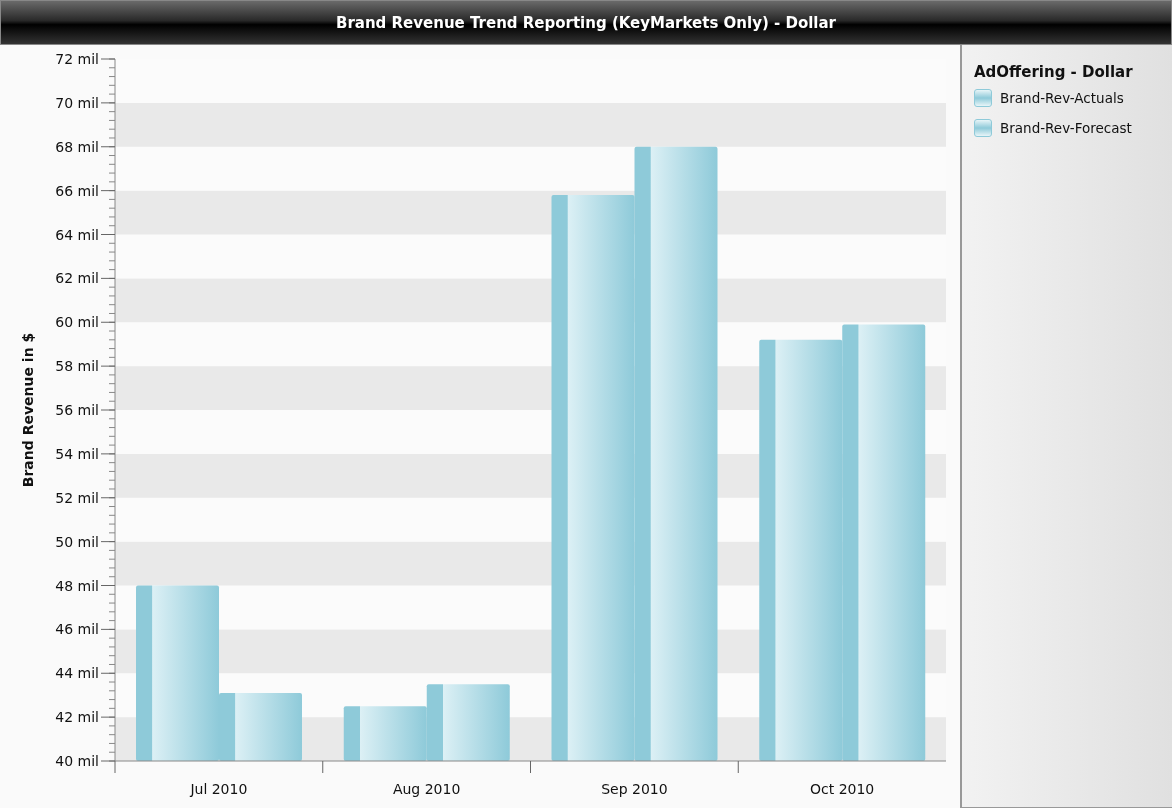 This screenshot has width=1172, height=808. What do you see at coordinates (77, 410) in the screenshot?
I see `y-tick-label: 56 mil` at bounding box center [77, 410].